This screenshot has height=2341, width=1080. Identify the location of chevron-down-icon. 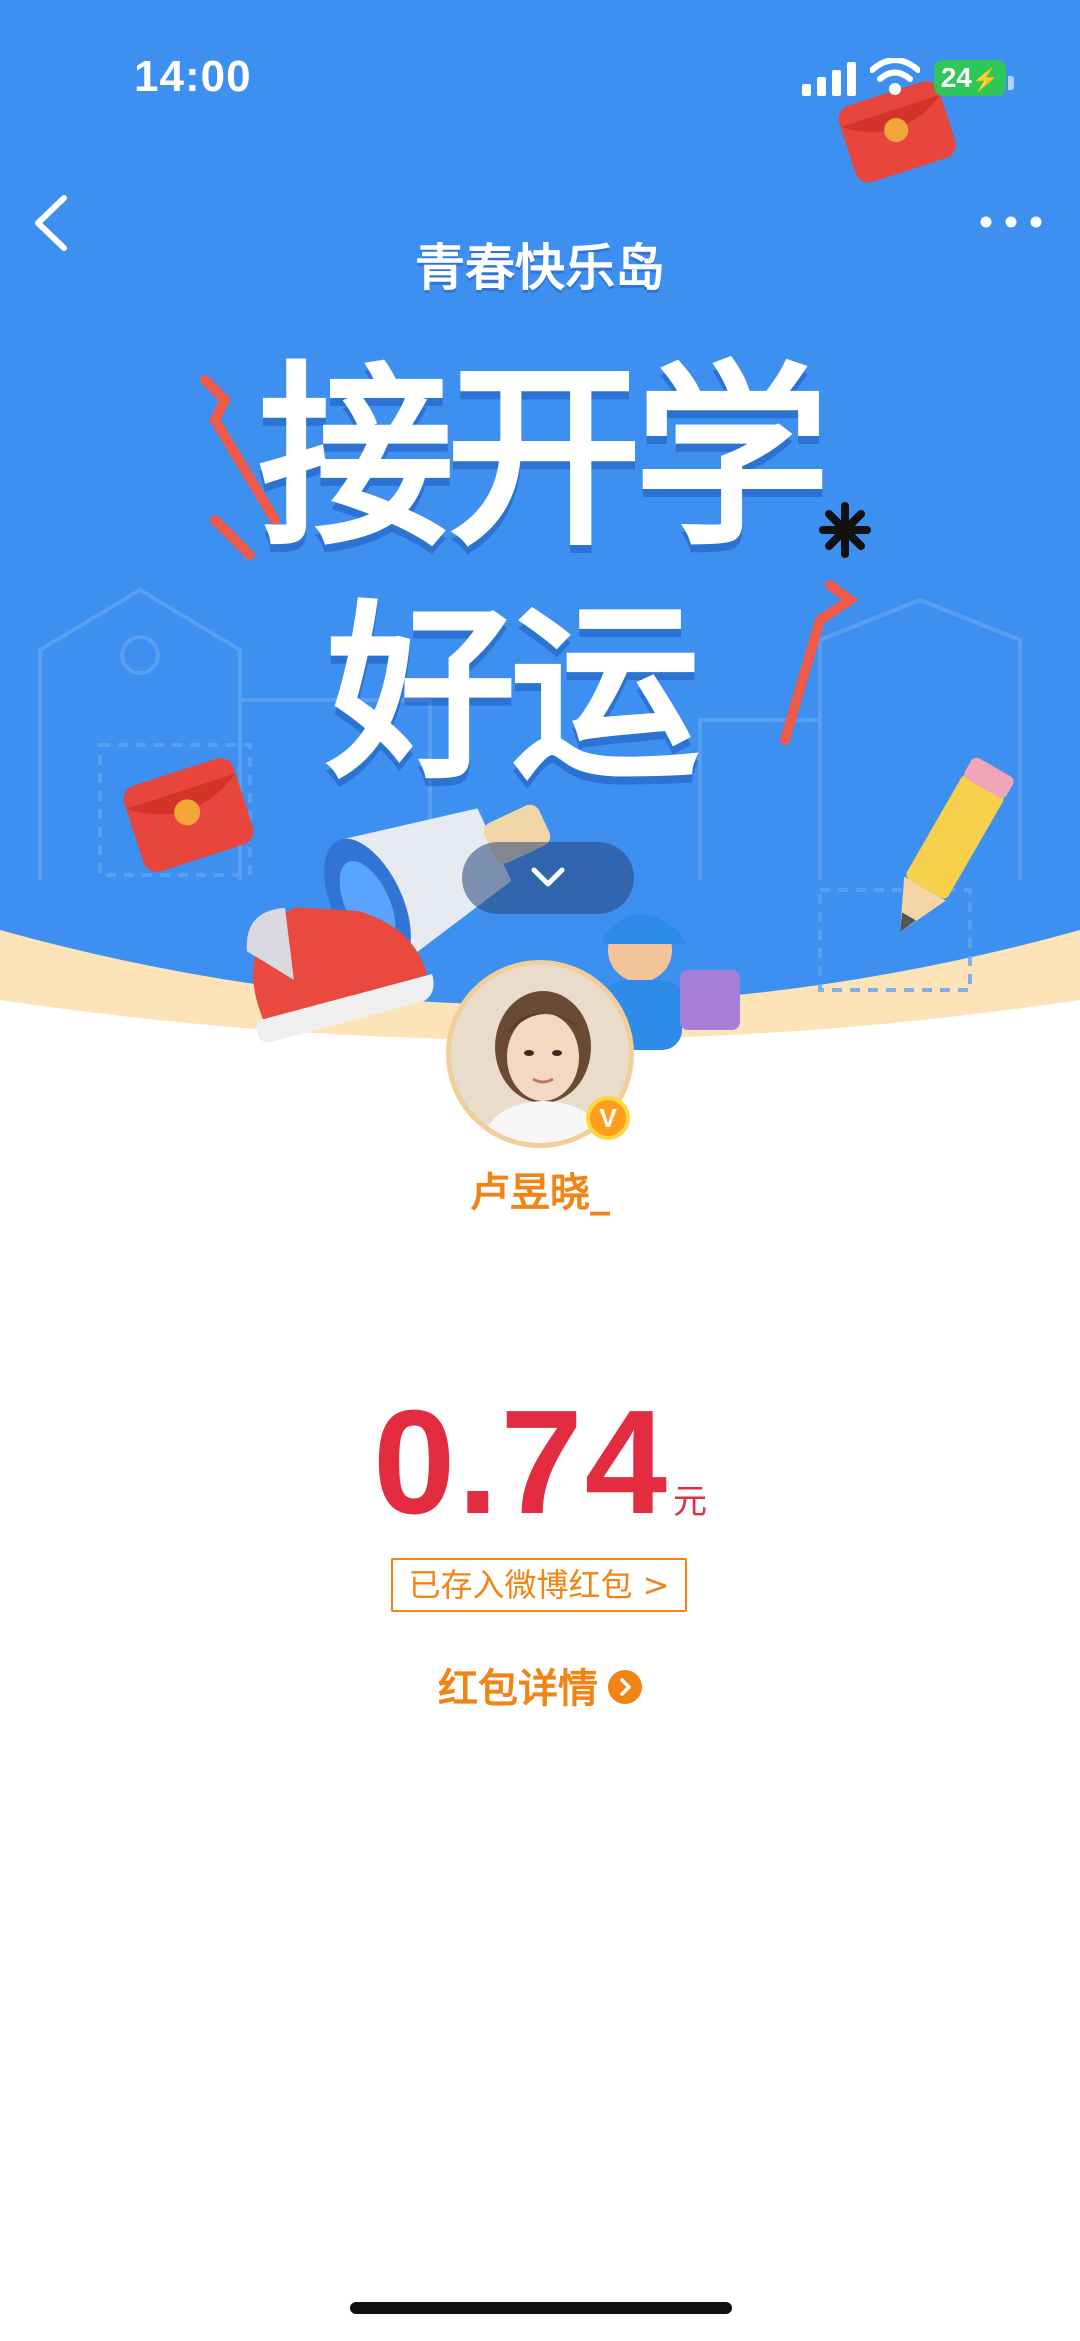
(548, 877).